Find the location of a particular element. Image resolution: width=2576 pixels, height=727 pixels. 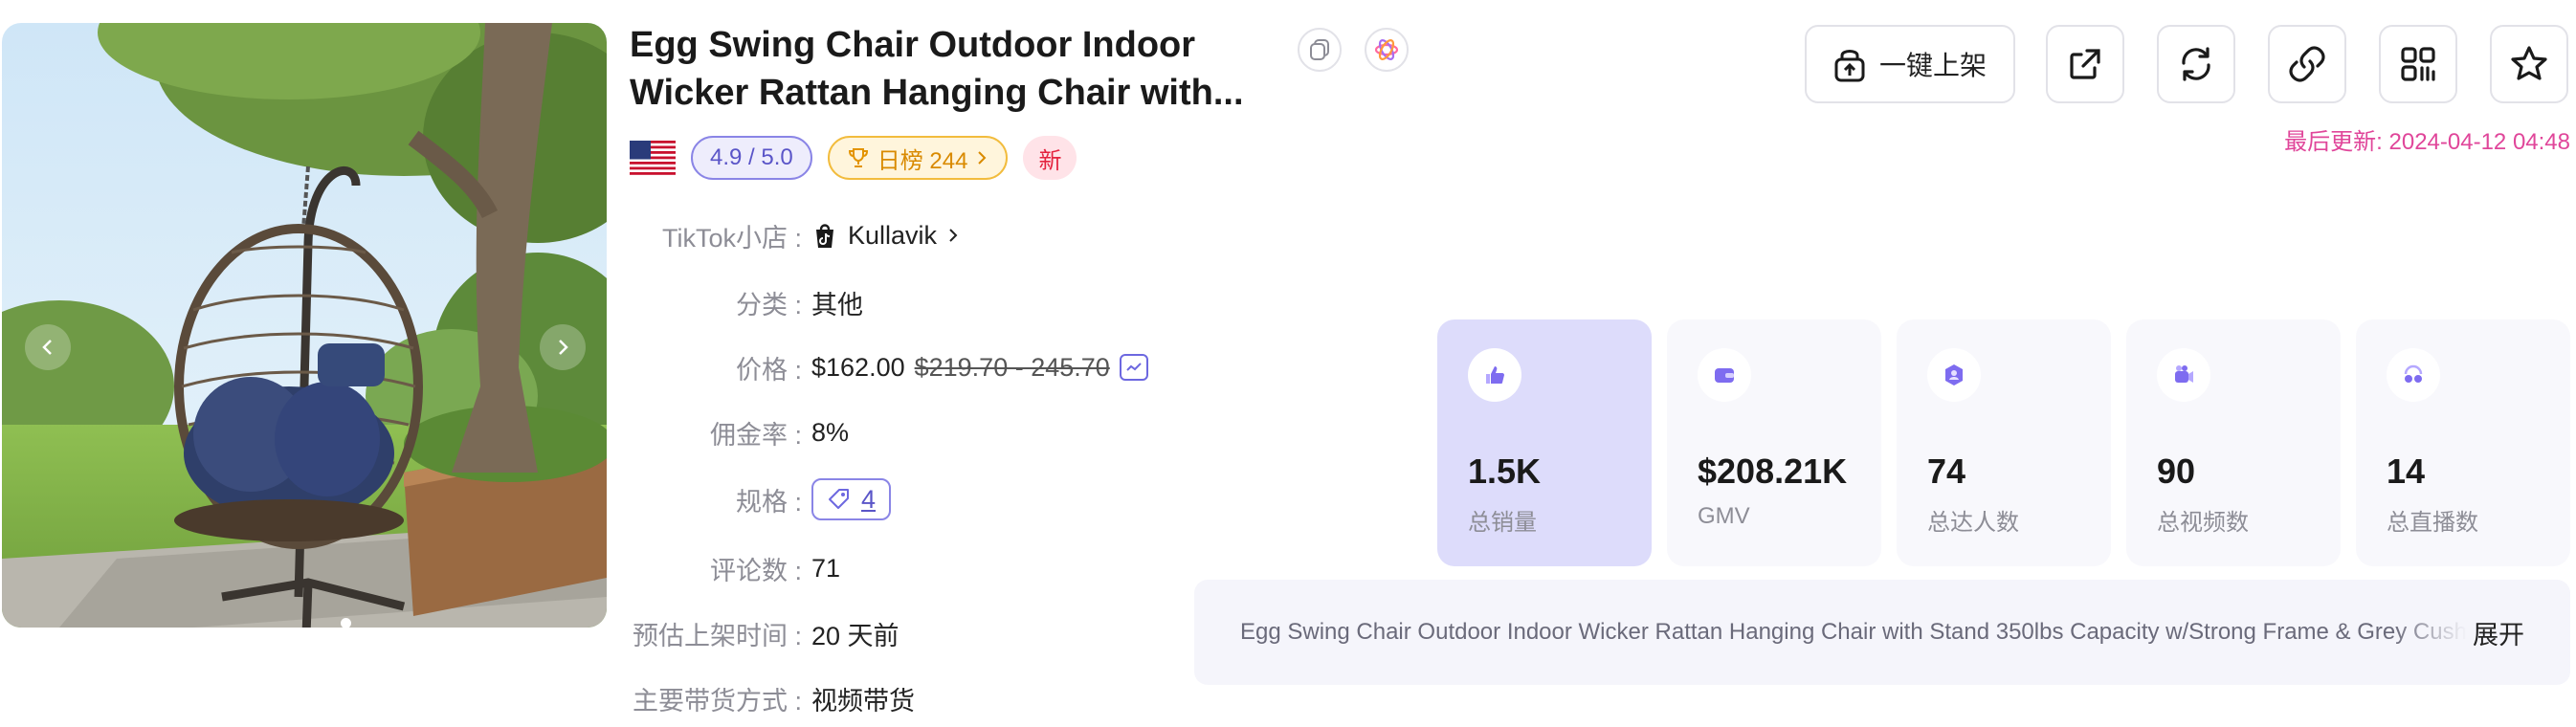

rating-badge: 4.9 / 5.0 is located at coordinates (751, 158).